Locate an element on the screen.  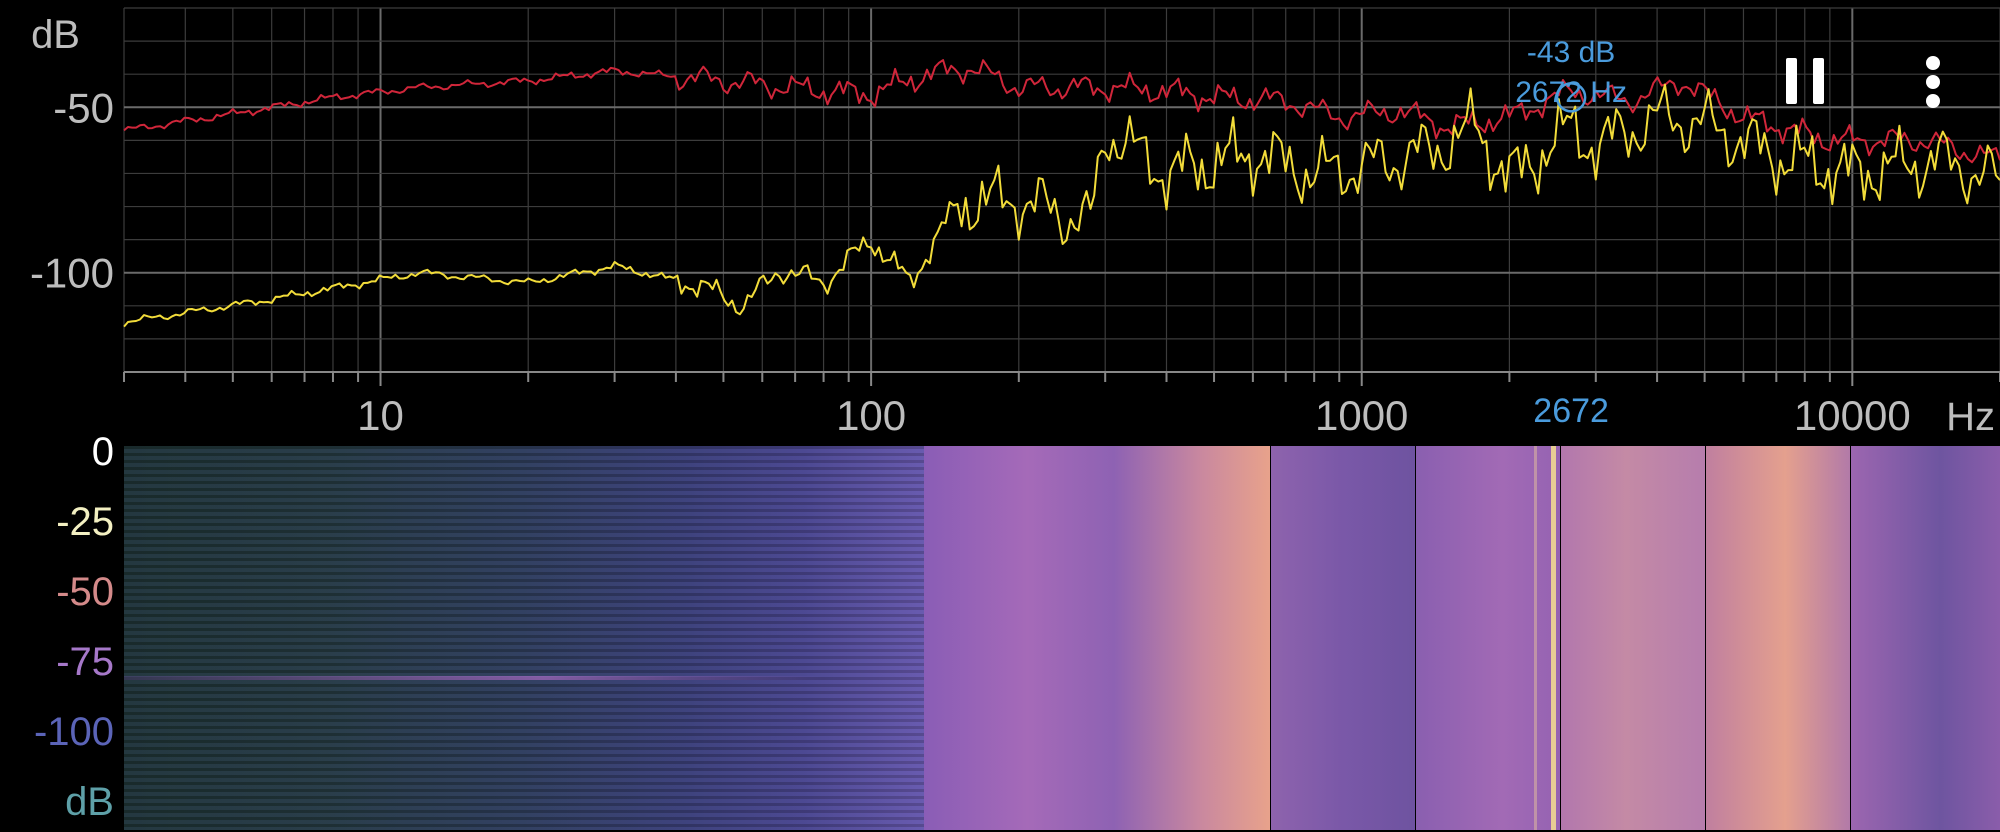
more-options-button is located at coordinates (1933, 82).